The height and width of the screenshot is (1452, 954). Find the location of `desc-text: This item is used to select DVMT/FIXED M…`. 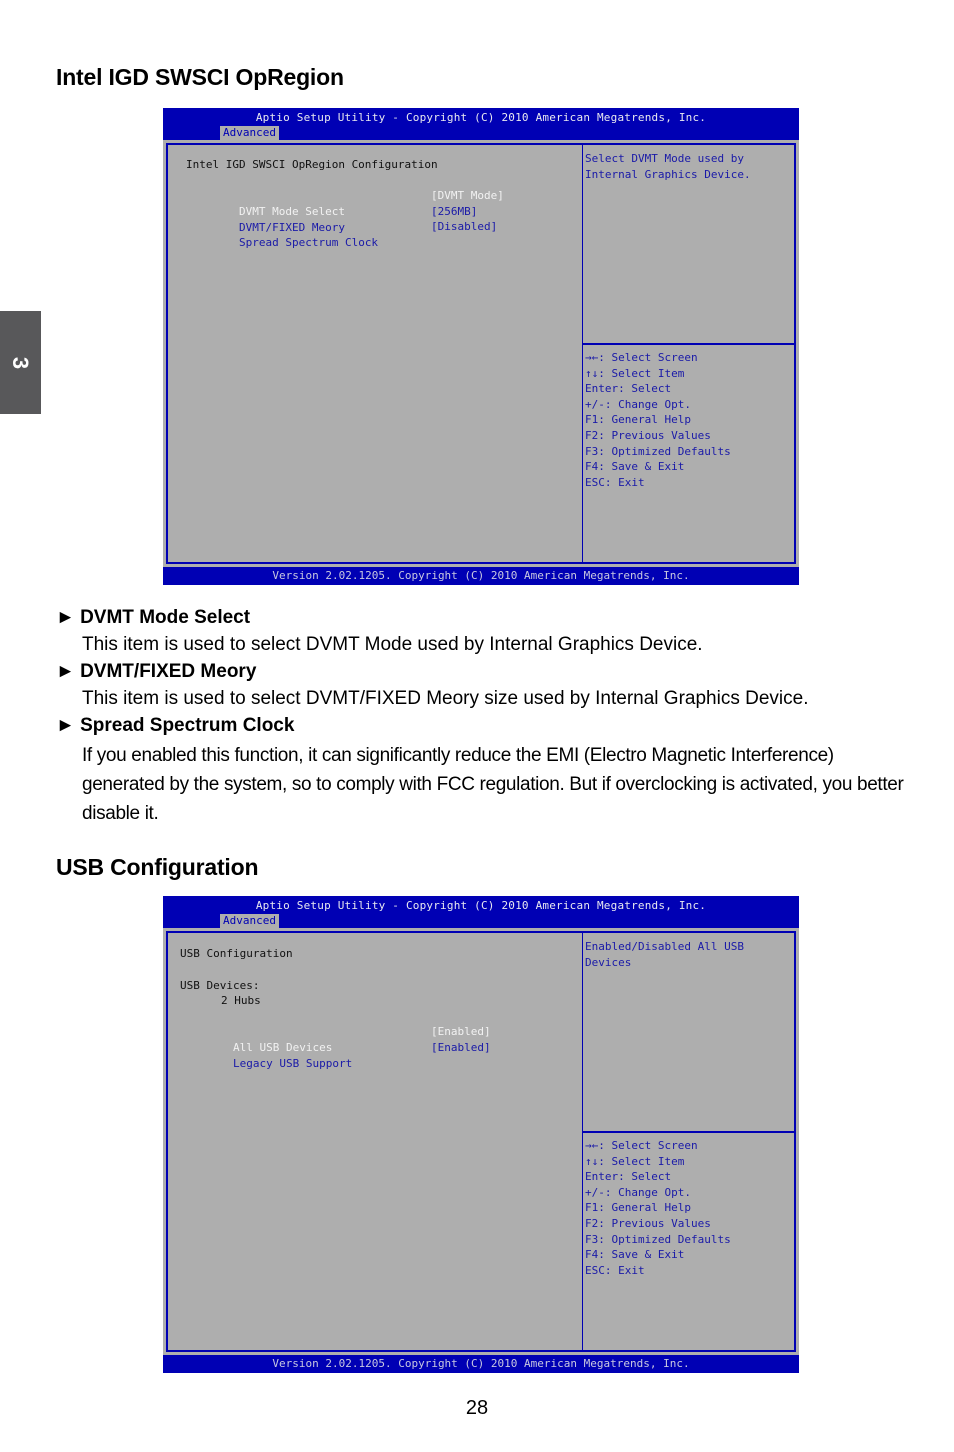

desc-text: This item is used to select DVMT/FIXED M… is located at coordinates (445, 698).